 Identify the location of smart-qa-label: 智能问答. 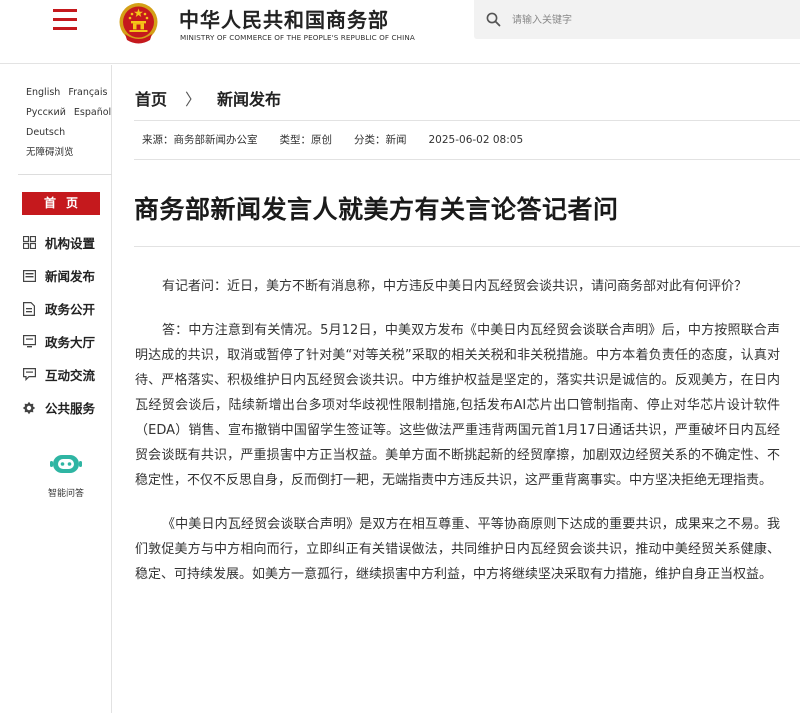
(65, 494).